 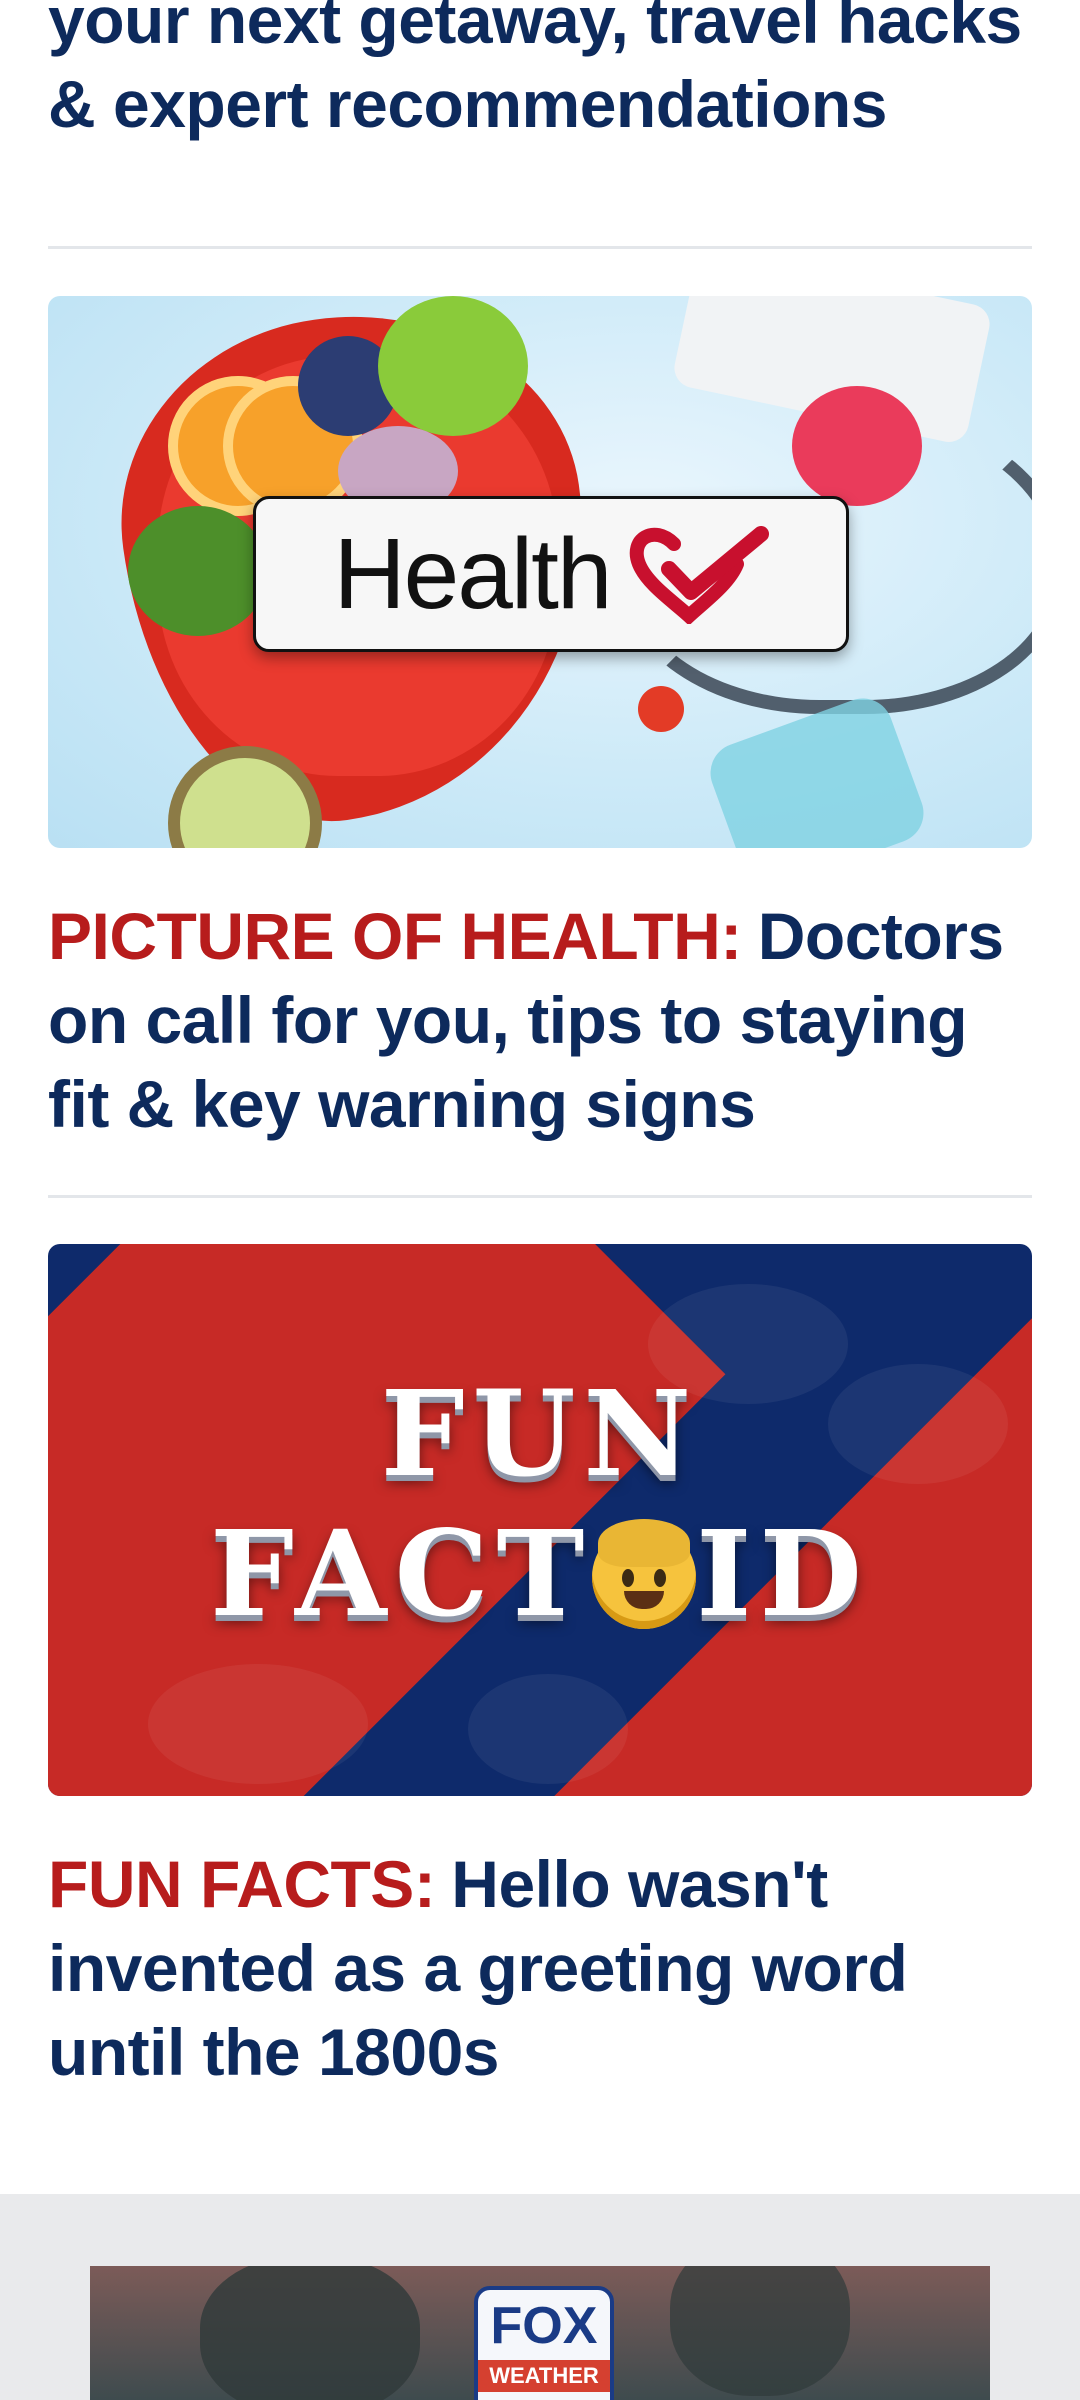 What do you see at coordinates (395, 936) in the screenshot?
I see `kicker: PICTURE OF HEALTH:` at bounding box center [395, 936].